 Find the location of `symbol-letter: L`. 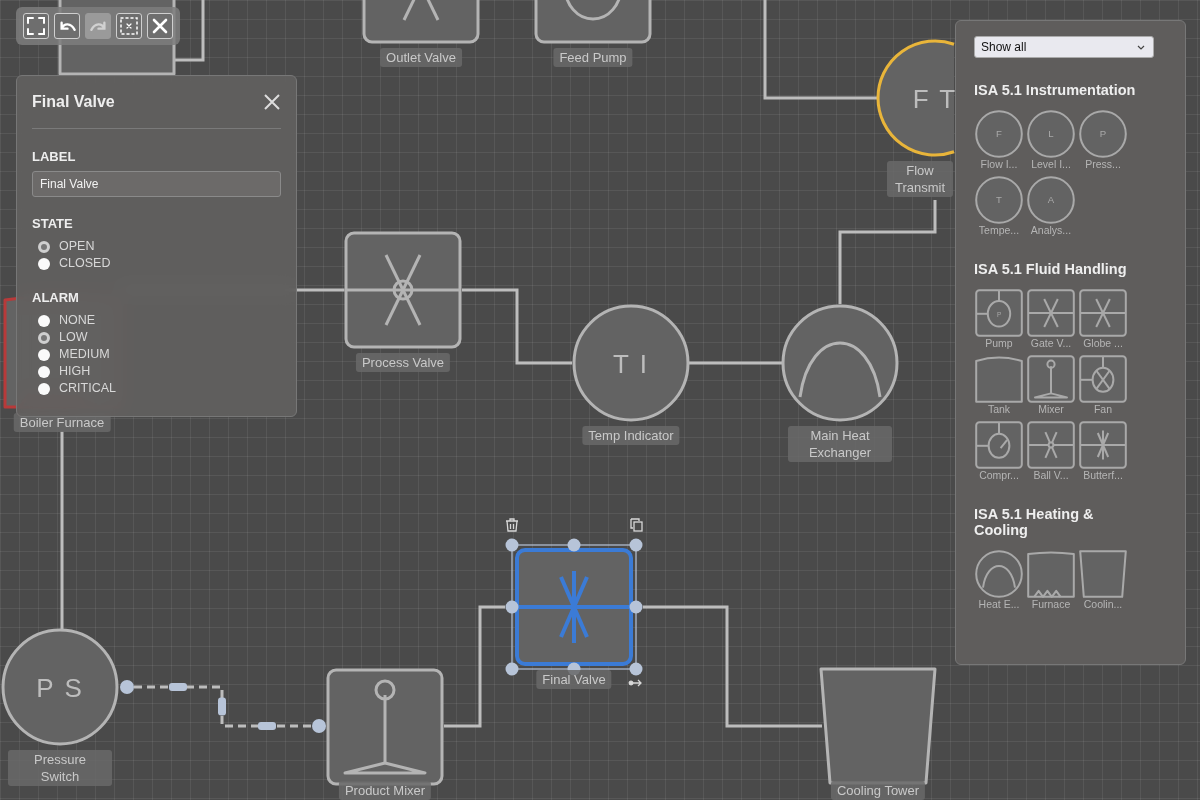

symbol-letter: L is located at coordinates (1051, 134).